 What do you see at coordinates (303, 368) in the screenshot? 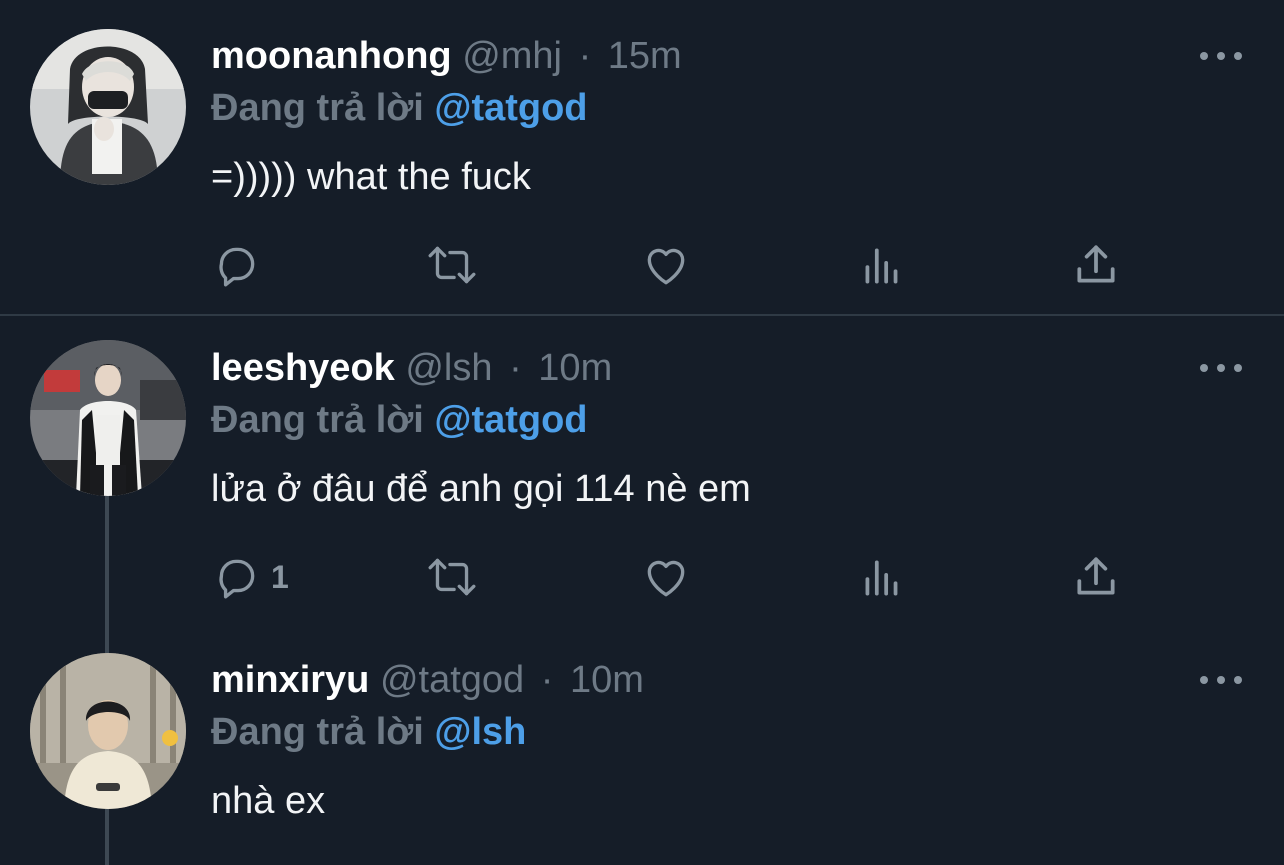
I see `display-name: leeshyeok` at bounding box center [303, 368].